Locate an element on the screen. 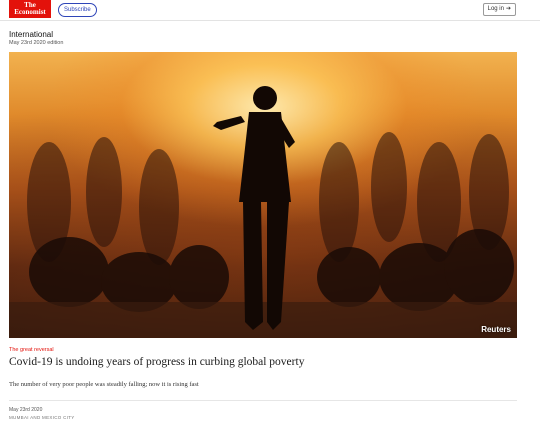 Image resolution: width=540 pixels, height=428 pixels. login-label: Log in is located at coordinates (495, 9).